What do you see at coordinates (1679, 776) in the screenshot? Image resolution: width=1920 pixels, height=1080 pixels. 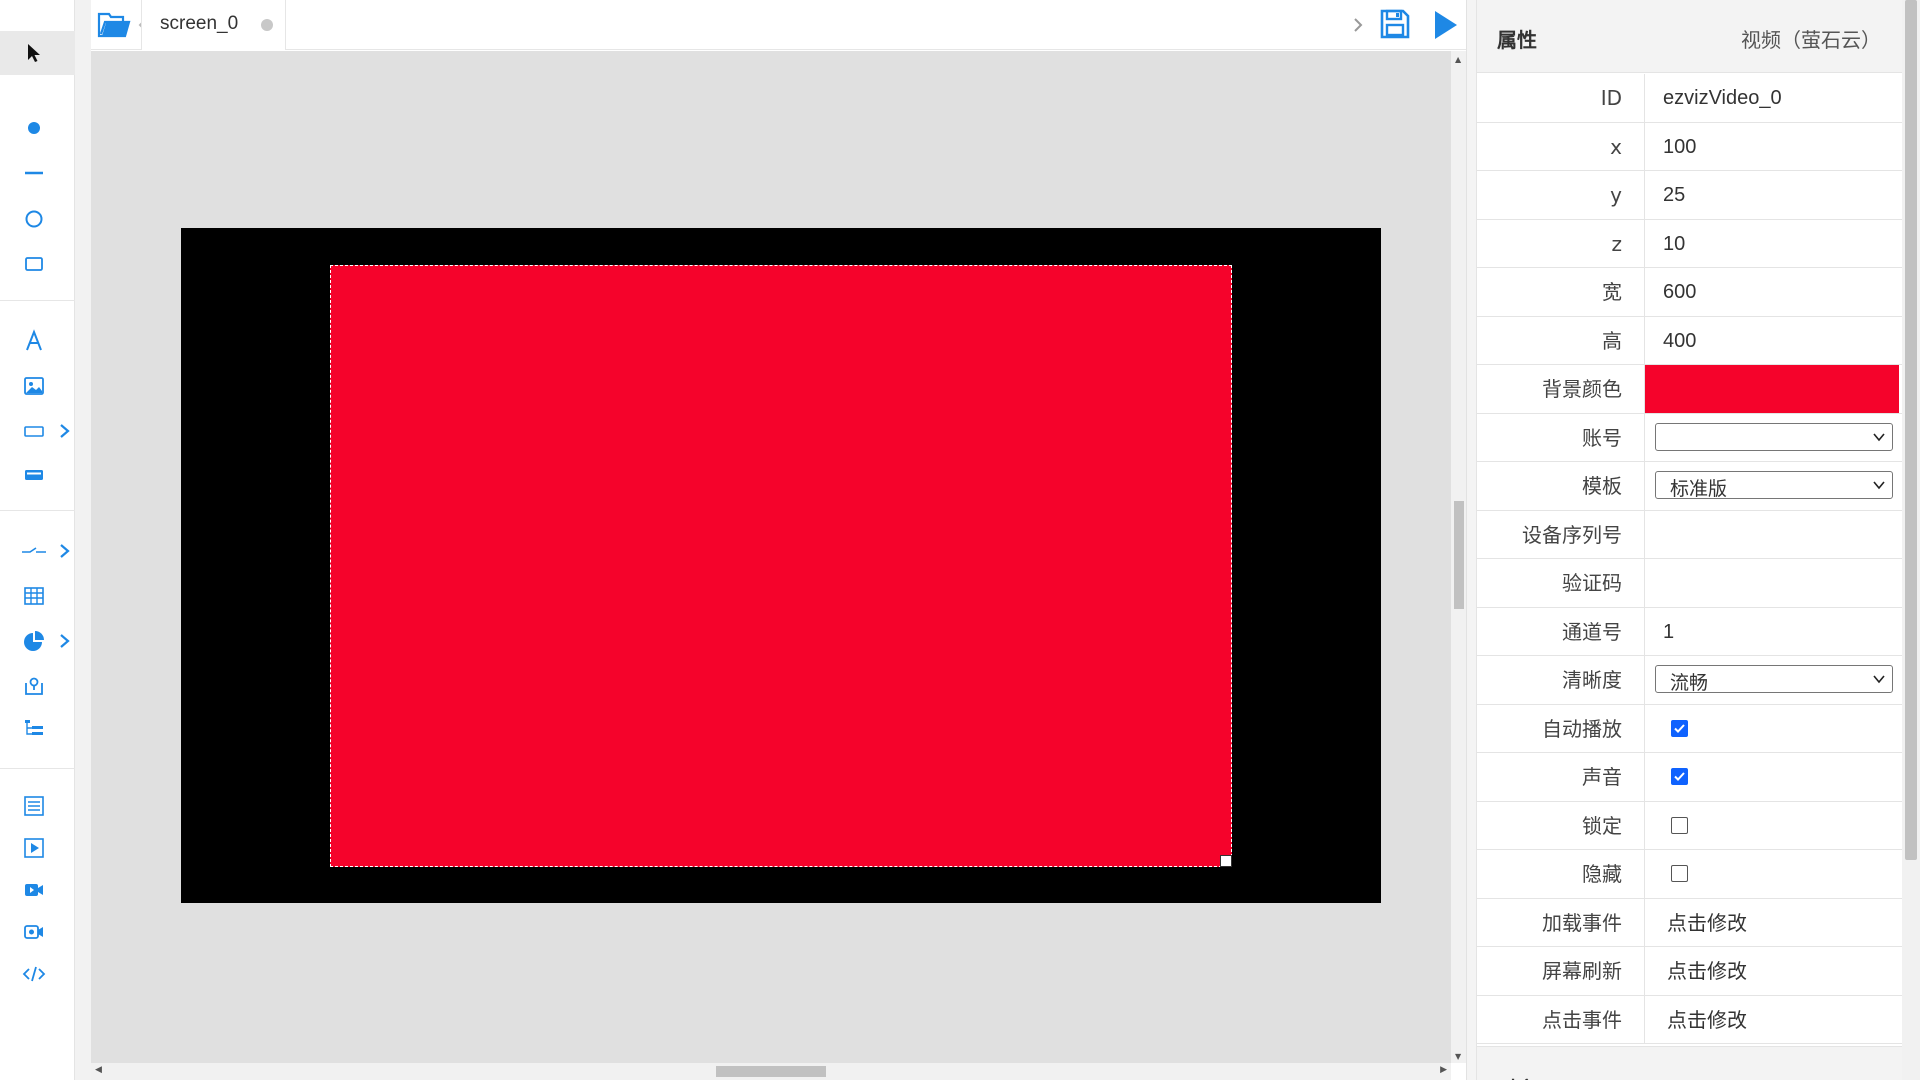 I see `sound-checkbox` at bounding box center [1679, 776].